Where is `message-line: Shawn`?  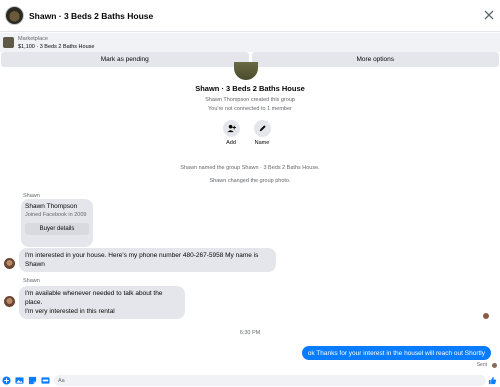 message-line: Shawn is located at coordinates (35, 264).